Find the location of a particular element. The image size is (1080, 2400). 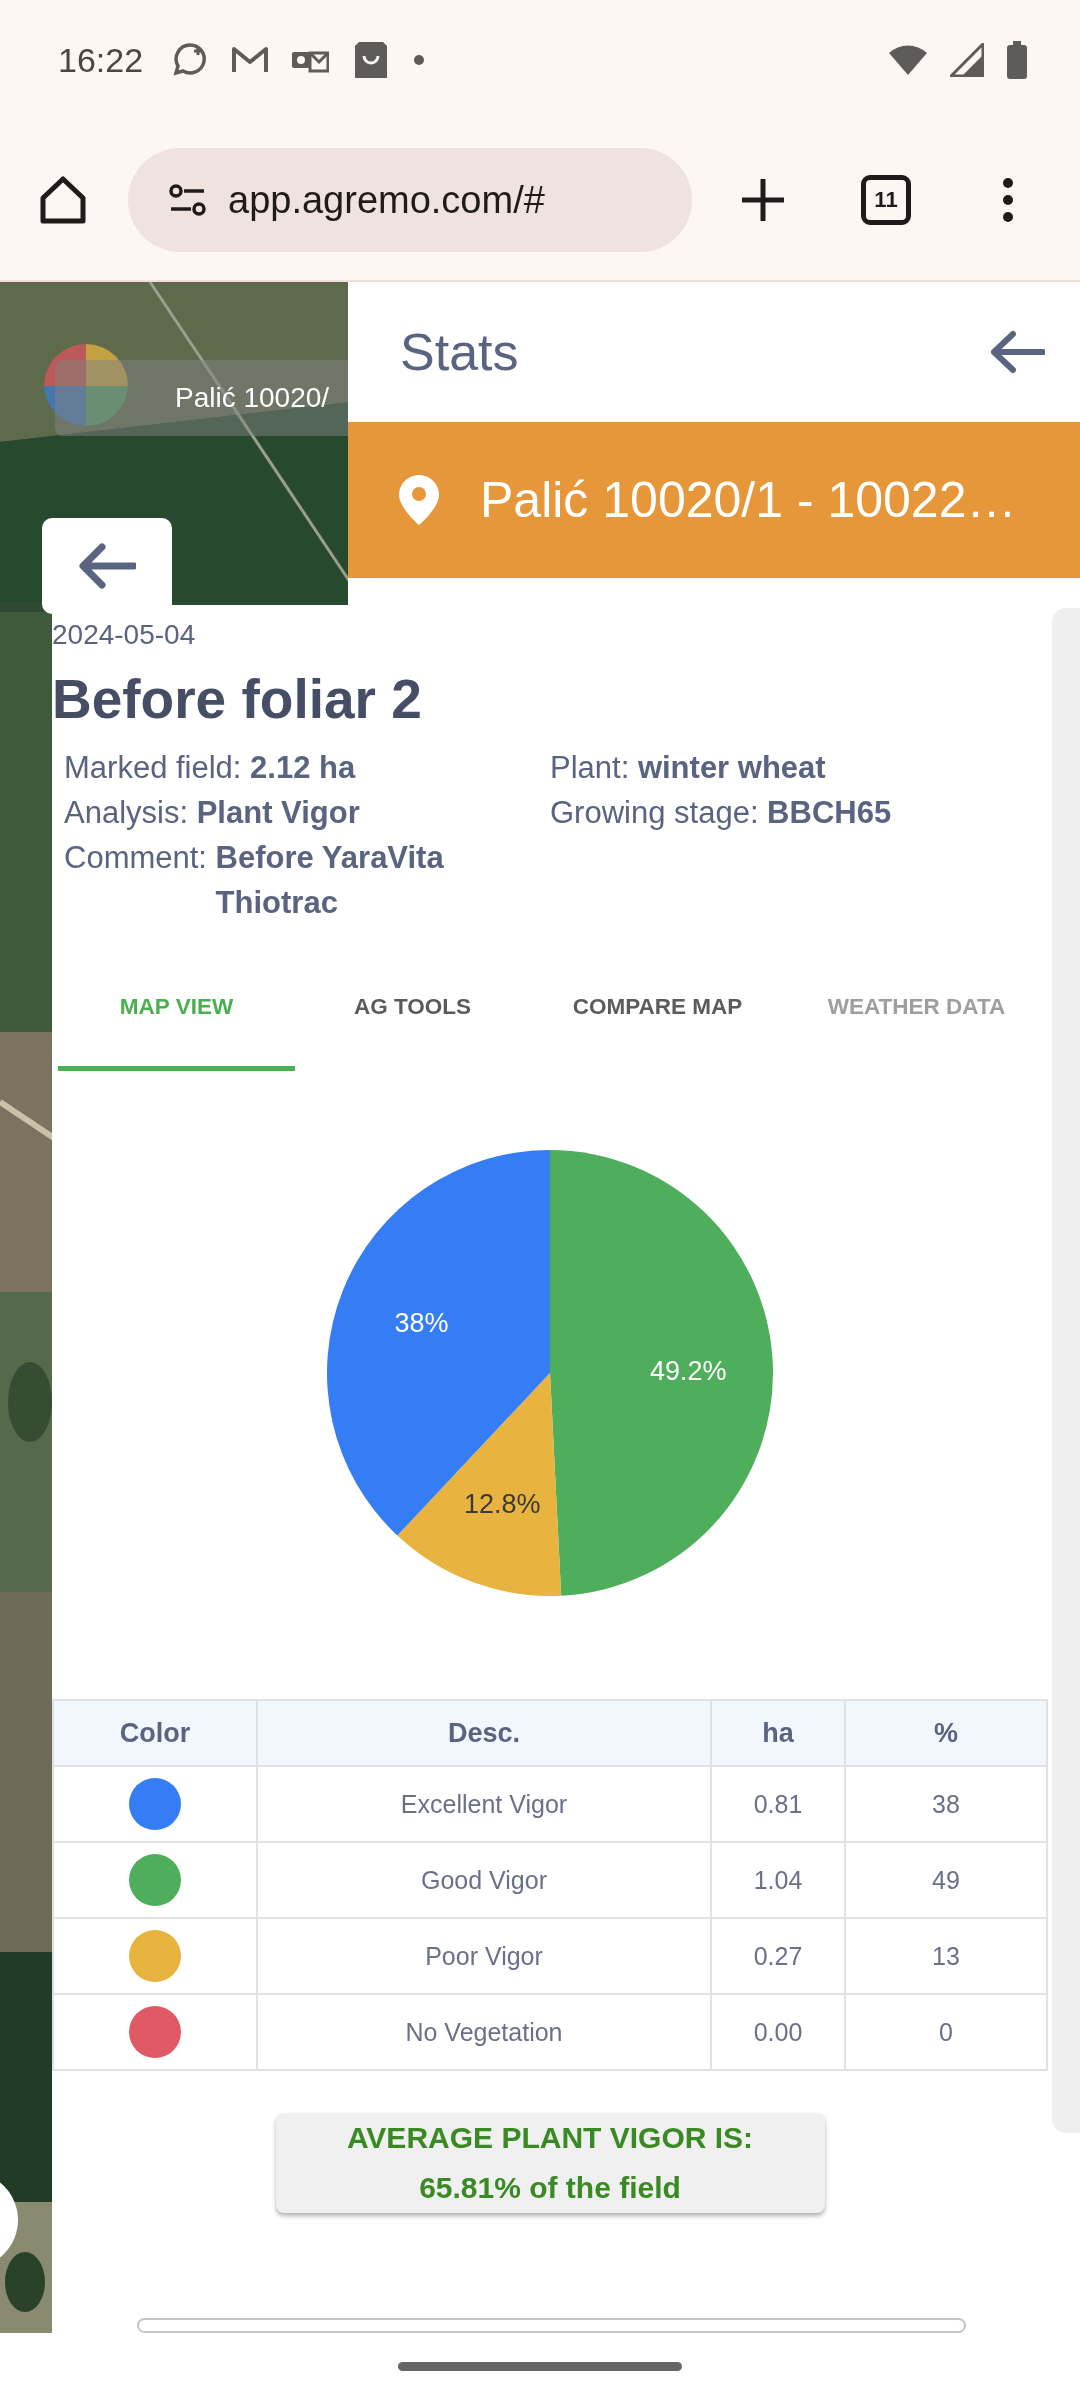

analysis-date: 2024-05-04 is located at coordinates (124, 635).